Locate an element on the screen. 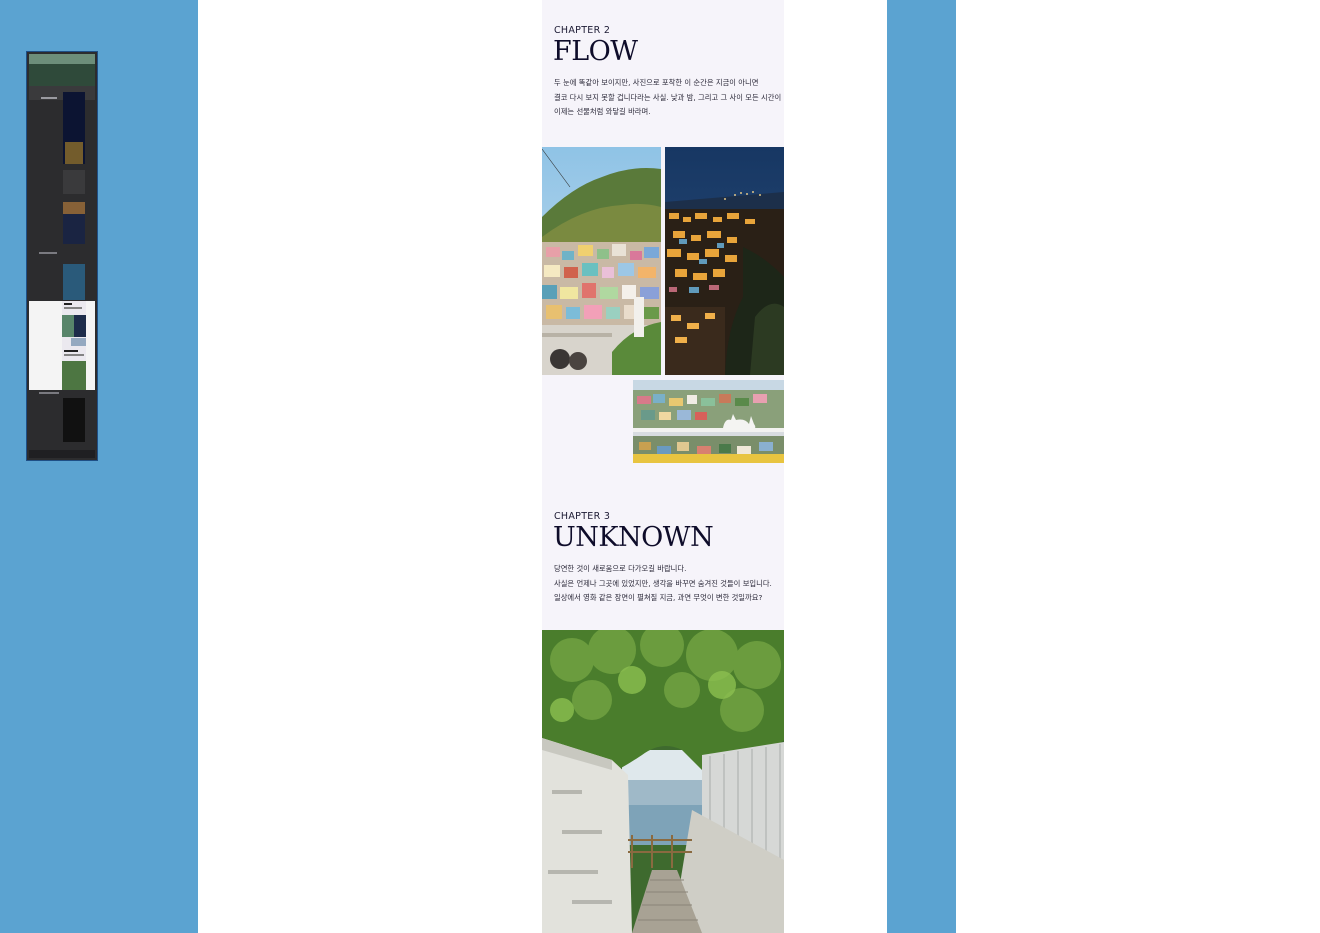 The width and height of the screenshot is (1320, 933). sea-alley-path-photo is located at coordinates (663, 781).